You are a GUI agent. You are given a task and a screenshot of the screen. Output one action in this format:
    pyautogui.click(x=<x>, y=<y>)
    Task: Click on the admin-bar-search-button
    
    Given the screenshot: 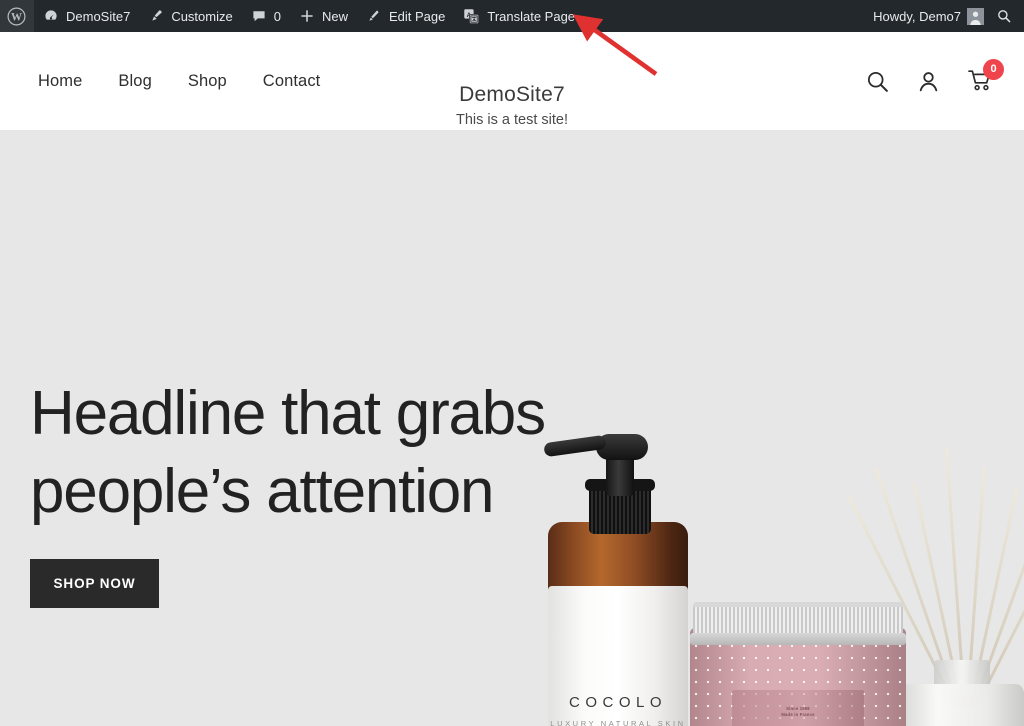 What is the action you would take?
    pyautogui.click(x=1004, y=16)
    